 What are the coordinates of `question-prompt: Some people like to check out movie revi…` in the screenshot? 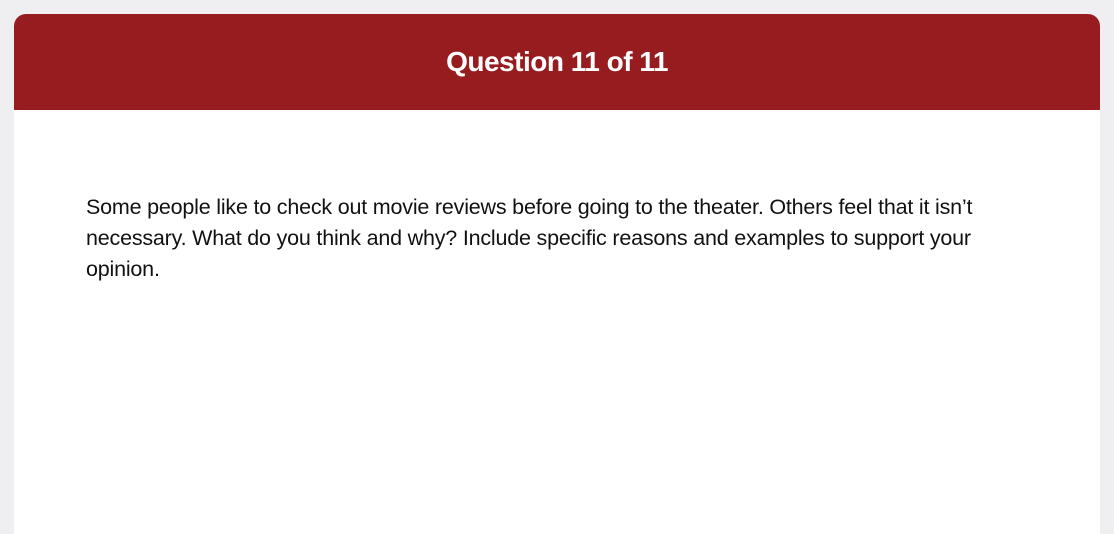 It's located at (529, 238).